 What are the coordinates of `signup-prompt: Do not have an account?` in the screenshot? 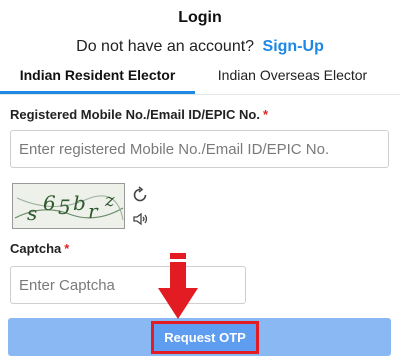 It's located at (165, 46).